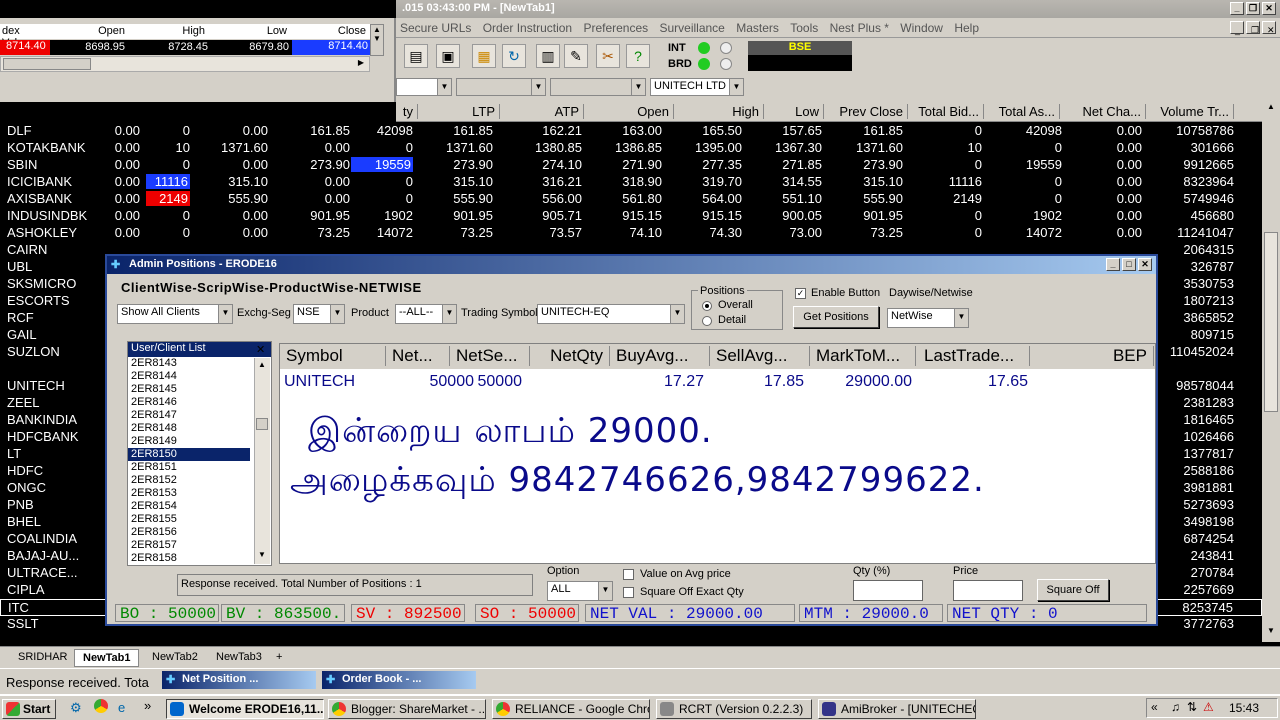 The image size is (1280, 720). I want to click on tab-newtab2: NewTab2, so click(175, 658).